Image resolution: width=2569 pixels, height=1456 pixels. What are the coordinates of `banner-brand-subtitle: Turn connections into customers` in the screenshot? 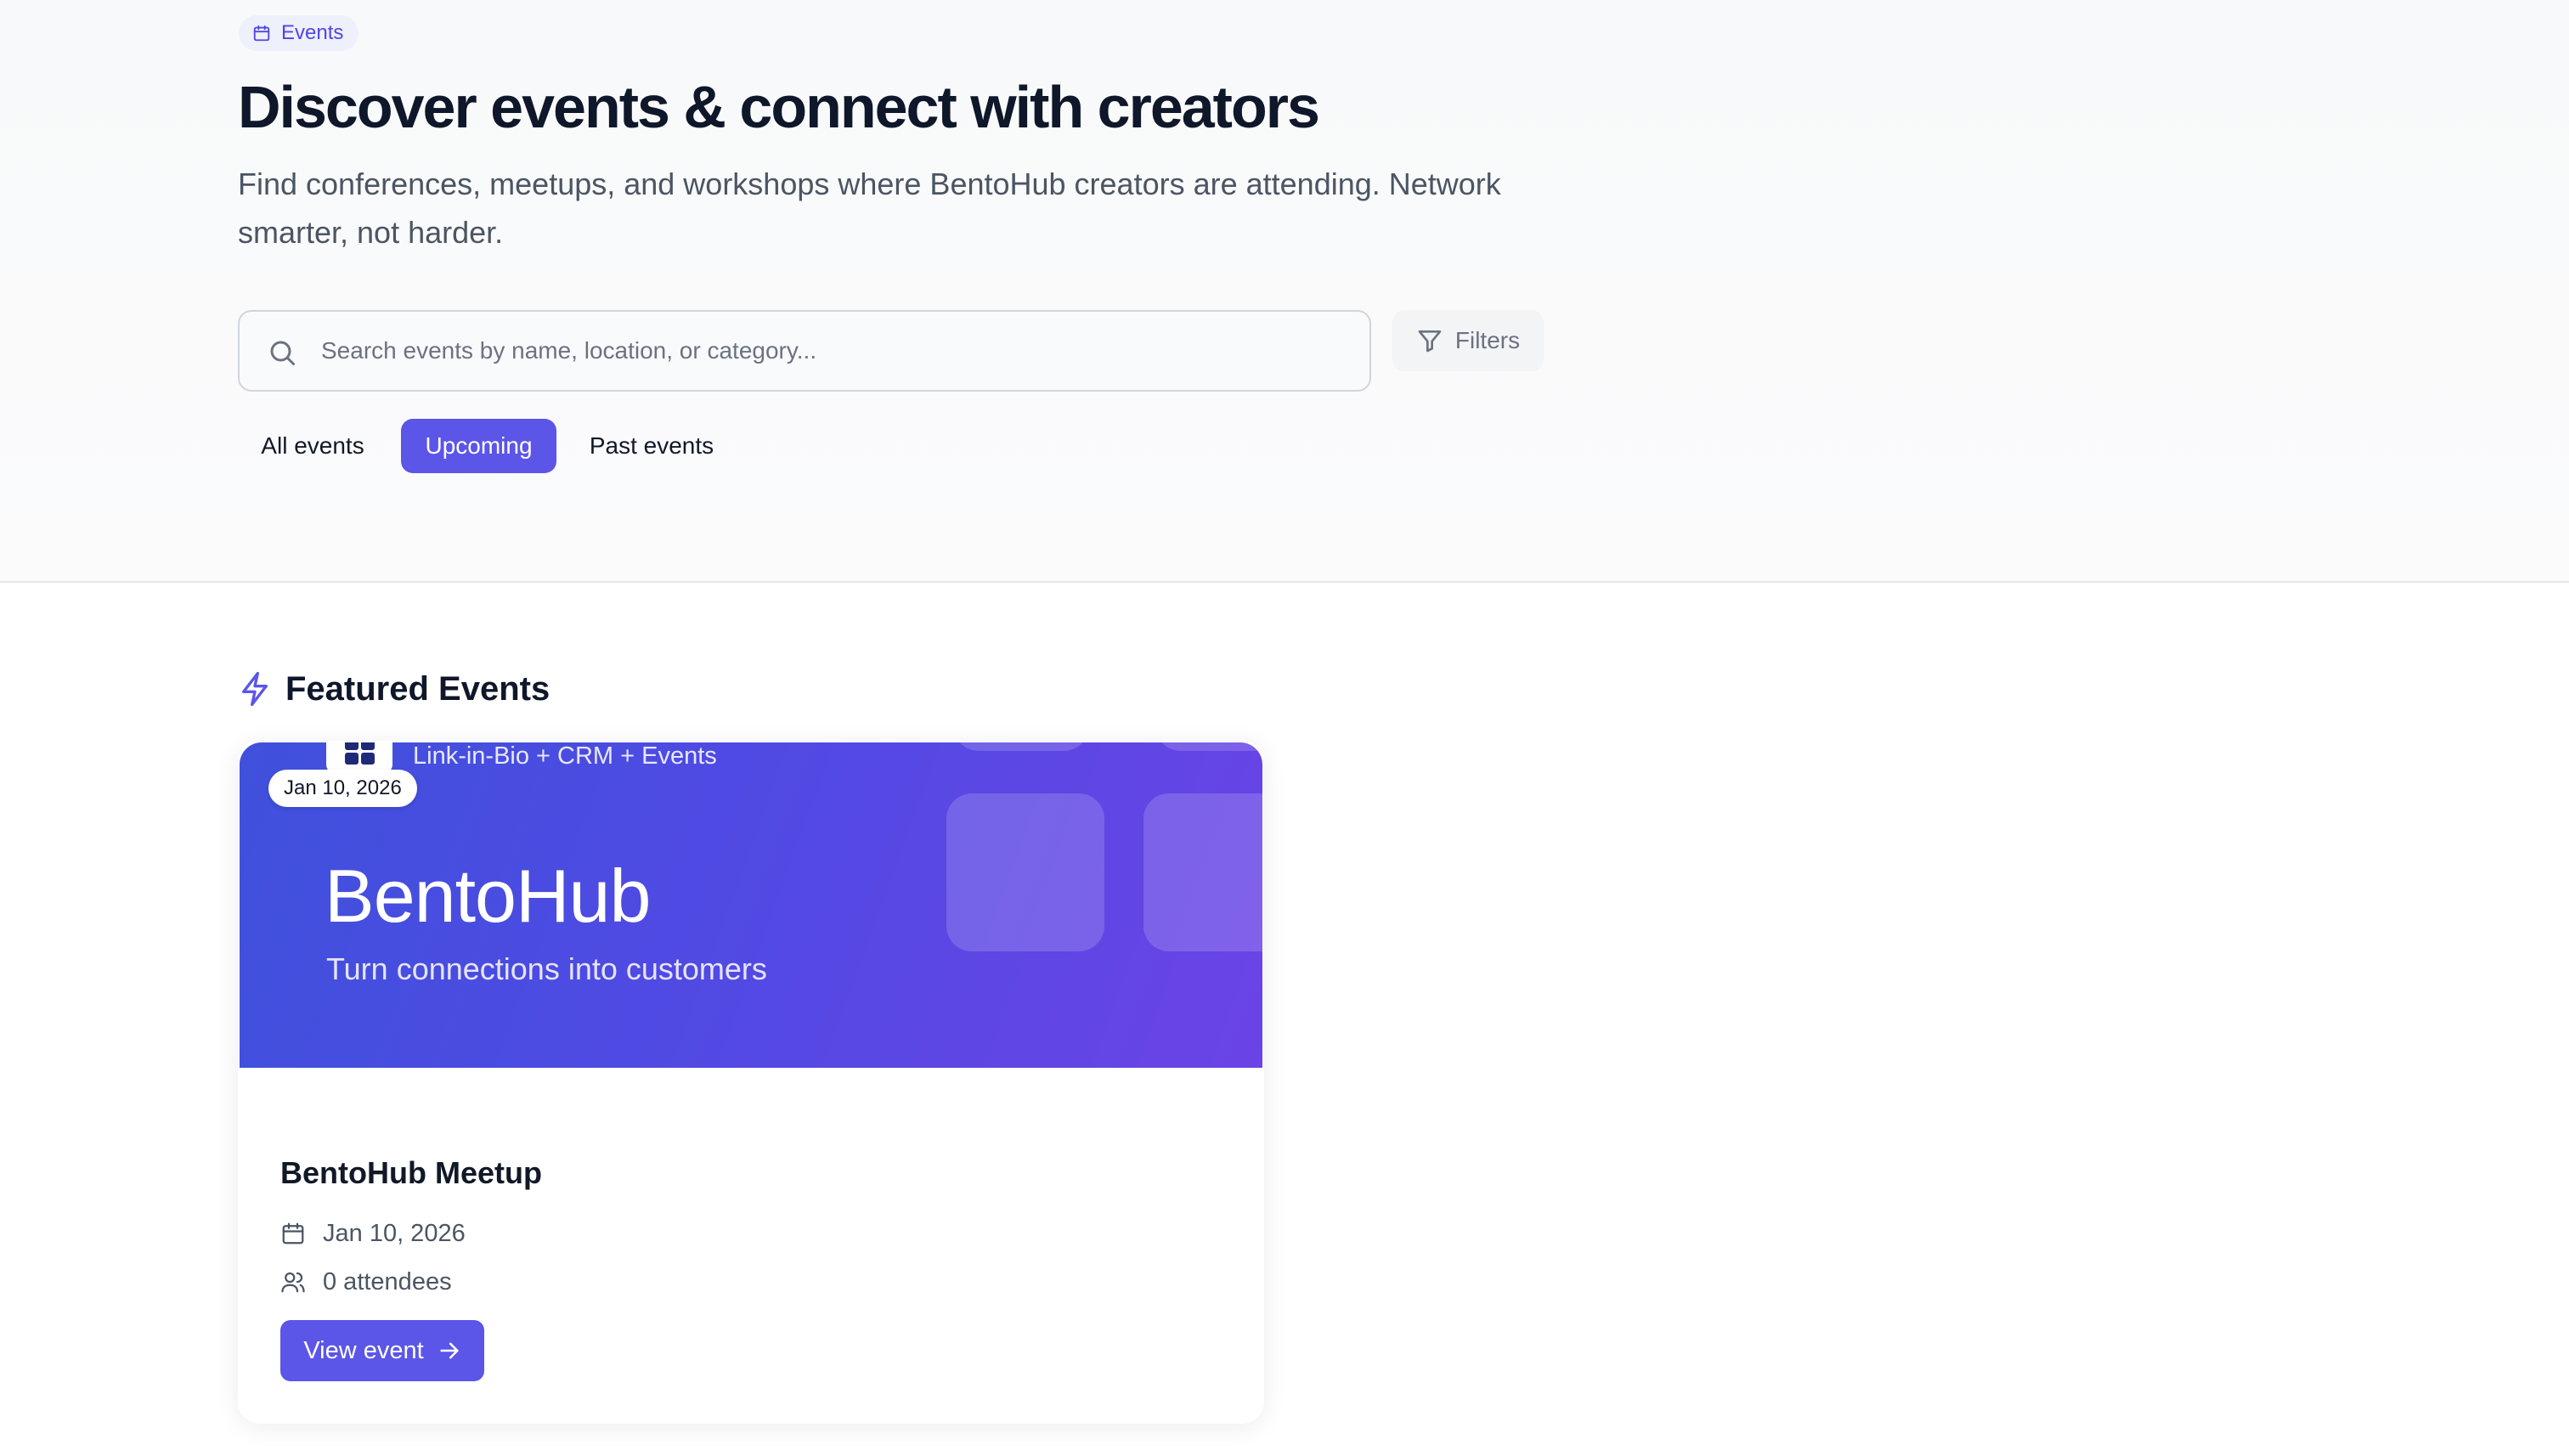 It's located at (546, 969).